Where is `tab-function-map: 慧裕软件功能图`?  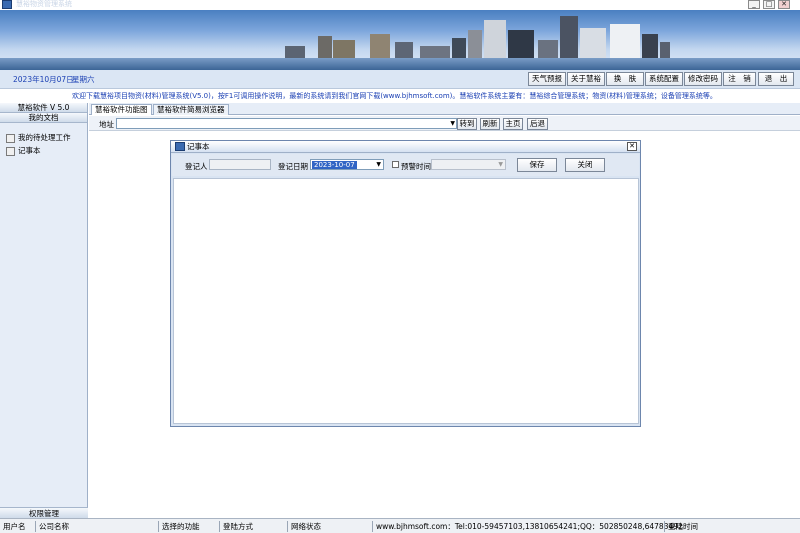
tab-function-map: 慧裕软件功能图 is located at coordinates (121, 109).